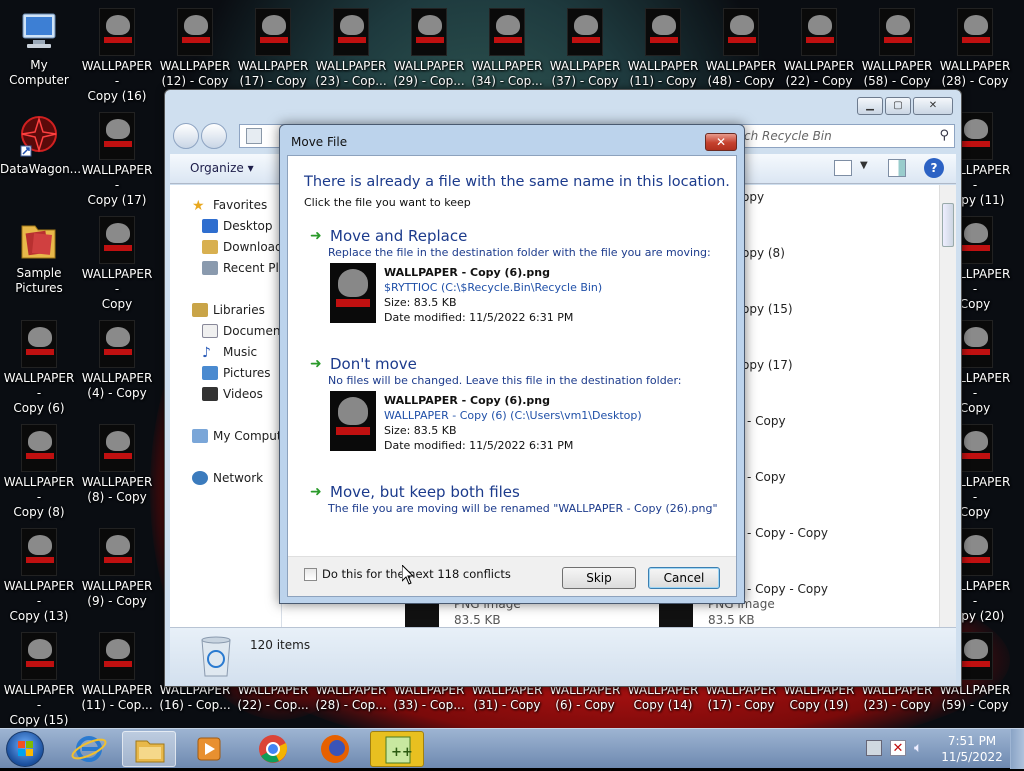 This screenshot has height=771, width=1024. I want to click on desktop-icon-label: WALLPAPER - Copy, so click(117, 289).